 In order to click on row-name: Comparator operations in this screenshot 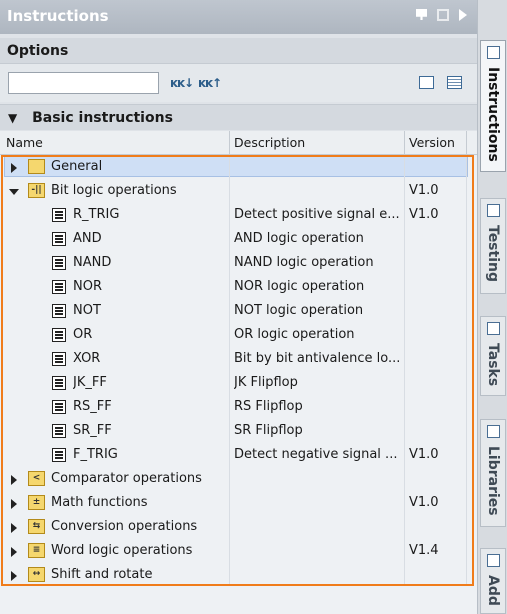, I will do `click(126, 478)`.